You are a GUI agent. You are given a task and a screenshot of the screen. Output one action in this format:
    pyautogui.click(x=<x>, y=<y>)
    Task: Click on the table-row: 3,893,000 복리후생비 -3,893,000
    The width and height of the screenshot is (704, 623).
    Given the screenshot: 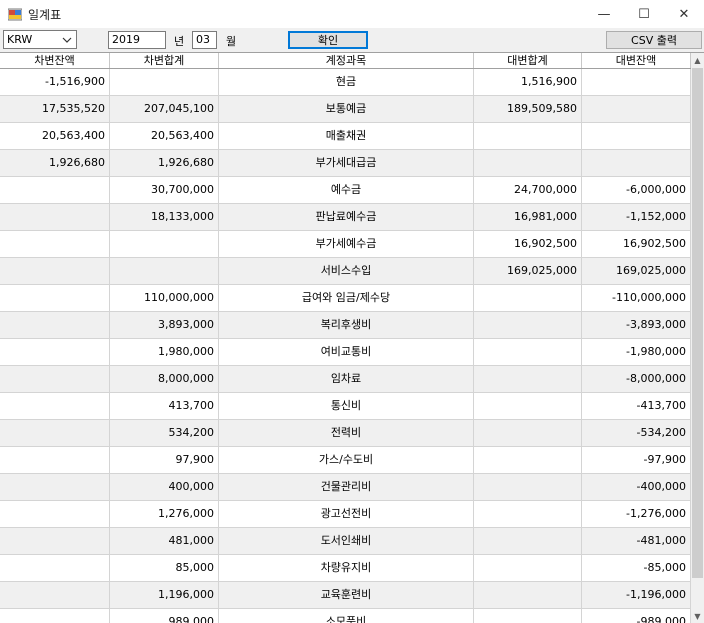 What is the action you would take?
    pyautogui.click(x=345, y=325)
    